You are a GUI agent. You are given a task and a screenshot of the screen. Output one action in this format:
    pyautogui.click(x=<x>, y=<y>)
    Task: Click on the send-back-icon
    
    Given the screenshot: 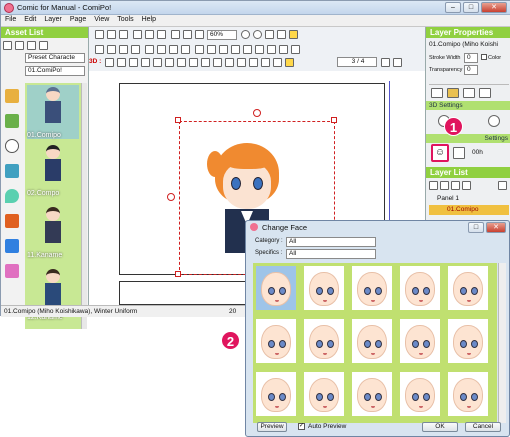 What is the action you would take?
    pyautogui.click(x=135, y=49)
    